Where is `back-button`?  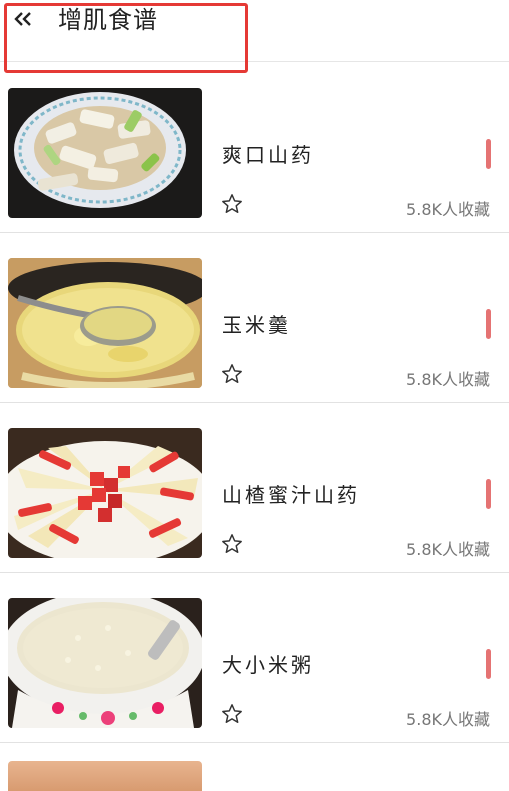
back-button is located at coordinates (23, 19).